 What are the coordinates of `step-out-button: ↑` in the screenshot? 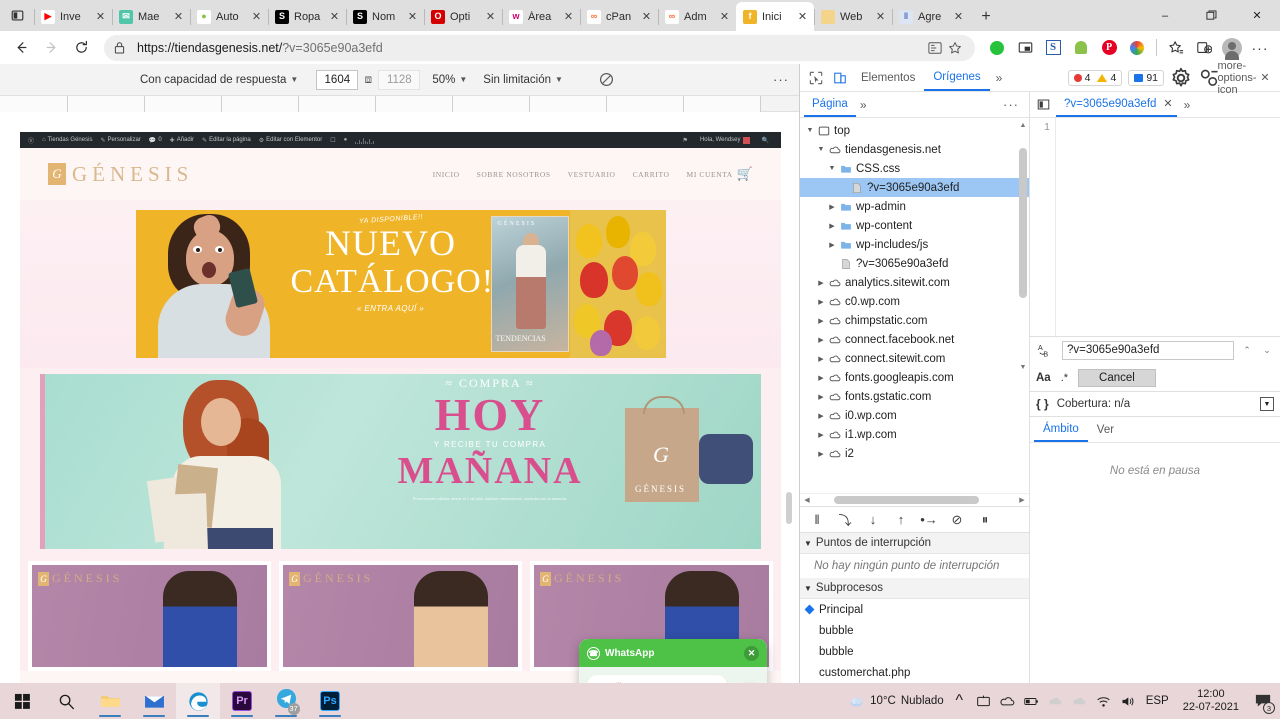 It's located at (901, 520).